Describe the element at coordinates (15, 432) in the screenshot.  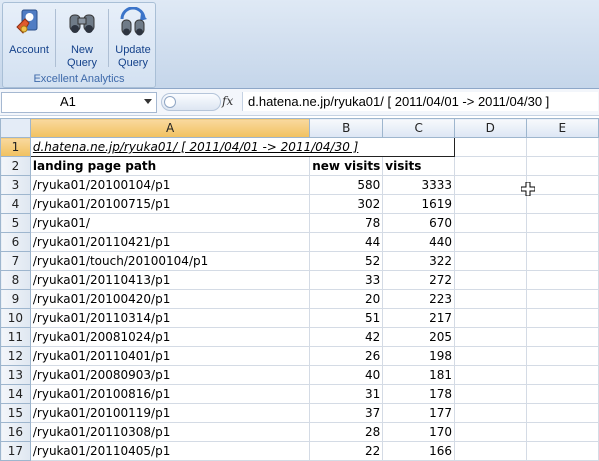
I see `row-header: 16` at that location.